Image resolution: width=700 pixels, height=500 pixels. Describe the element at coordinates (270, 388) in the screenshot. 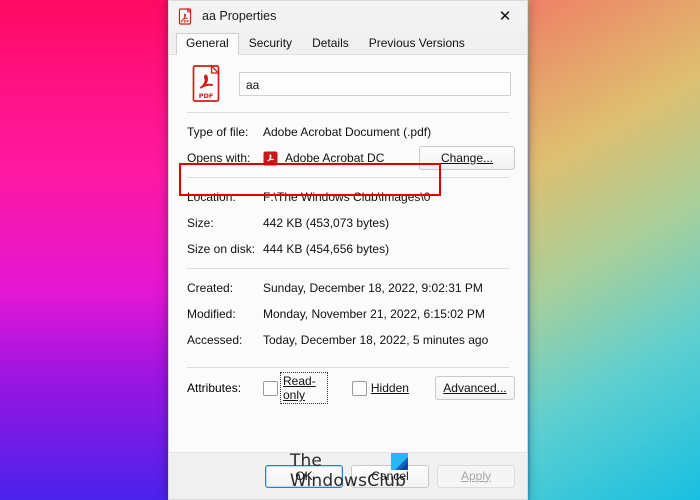

I see `readonly-checkbox-box` at that location.